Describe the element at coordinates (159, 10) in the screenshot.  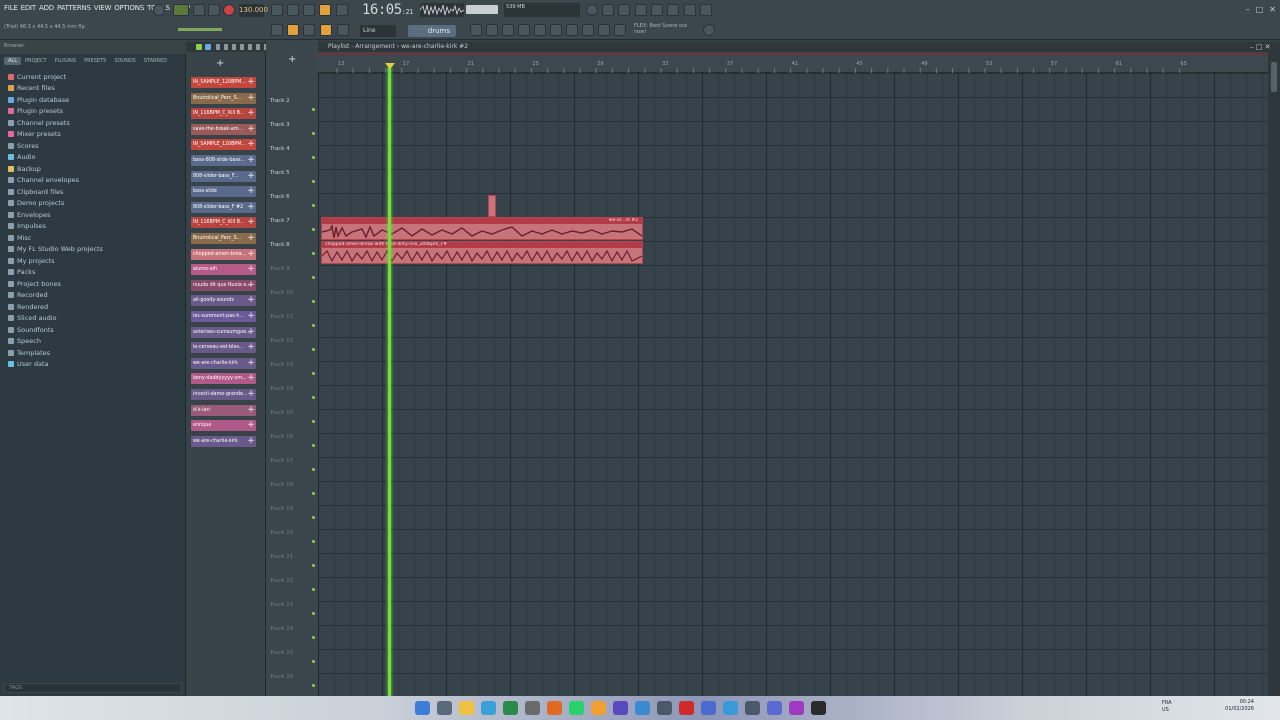
I see `pat-song-toggle-icon` at that location.